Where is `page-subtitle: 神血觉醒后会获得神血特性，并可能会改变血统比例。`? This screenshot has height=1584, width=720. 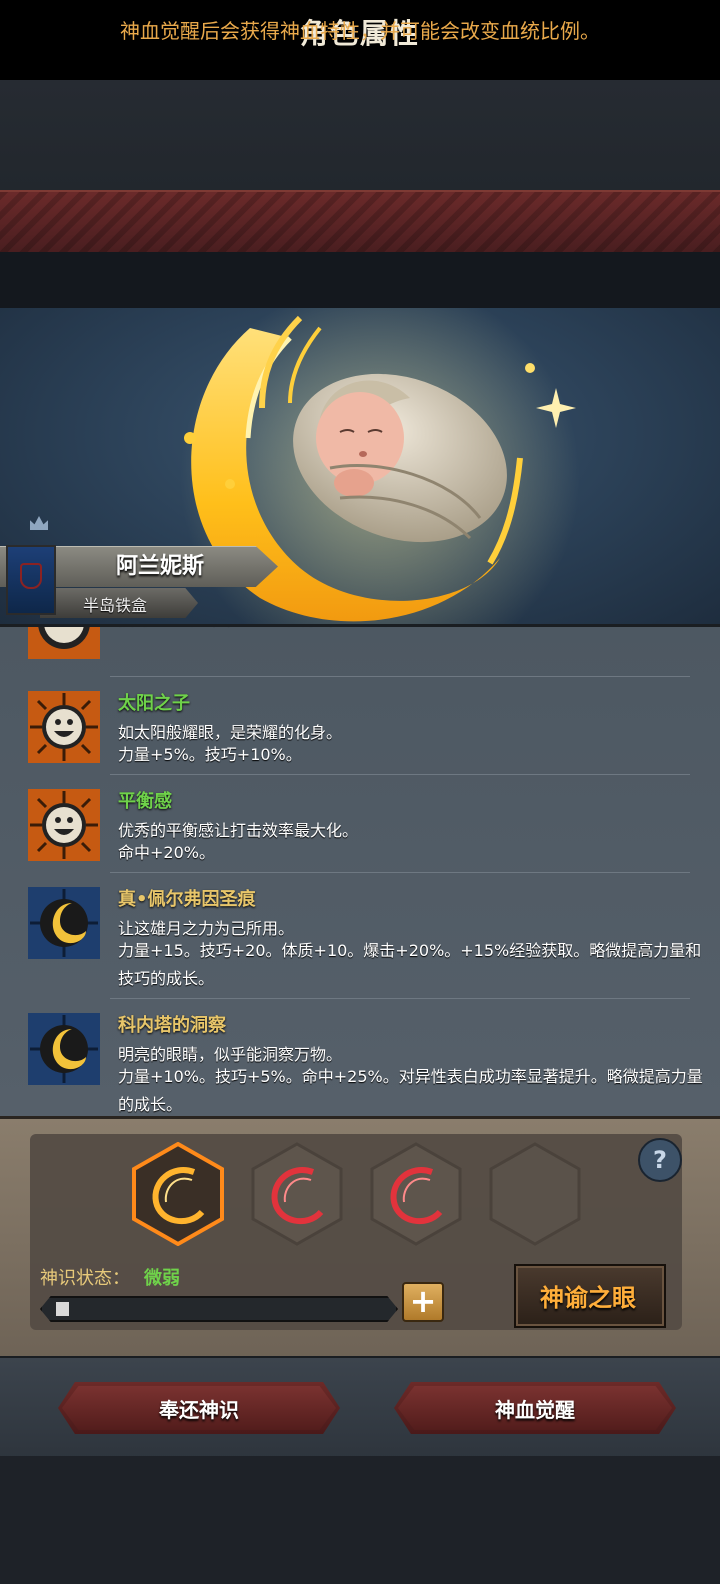 page-subtitle: 神血觉醒后会获得神血特性，并可能会改变血统比例。 is located at coordinates (360, 31).